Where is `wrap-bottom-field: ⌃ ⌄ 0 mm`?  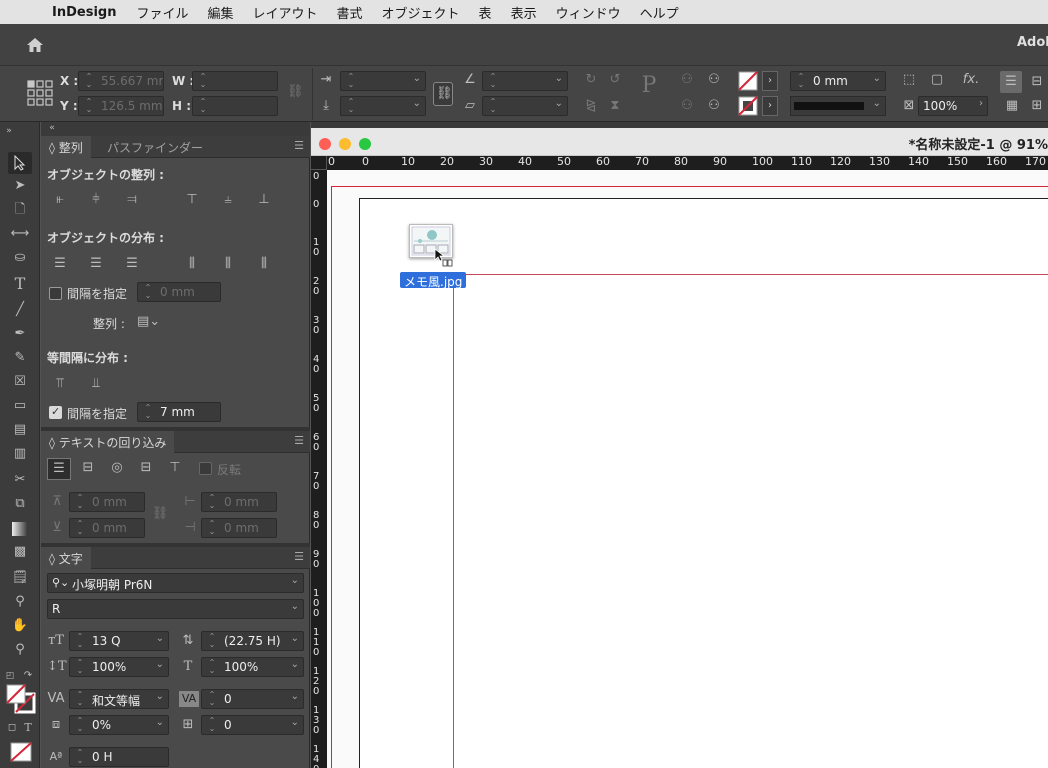
wrap-bottom-field: ⌃ ⌄ 0 mm is located at coordinates (107, 528).